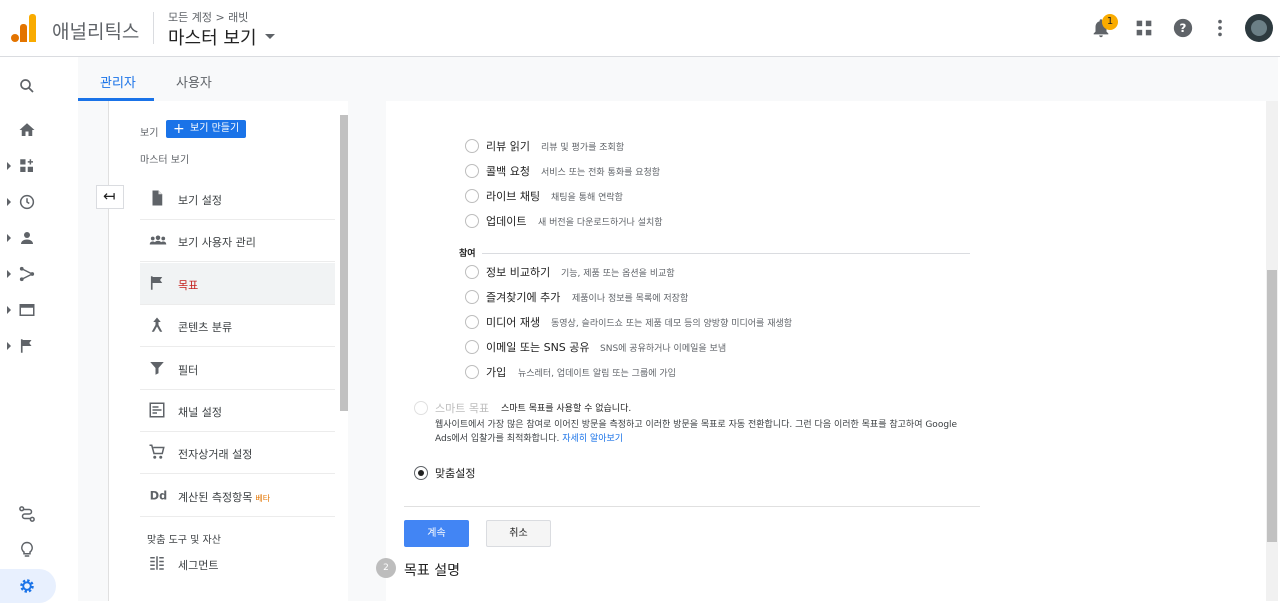  Describe the element at coordinates (1220, 28) in the screenshot. I see `more-vert-icon` at that location.